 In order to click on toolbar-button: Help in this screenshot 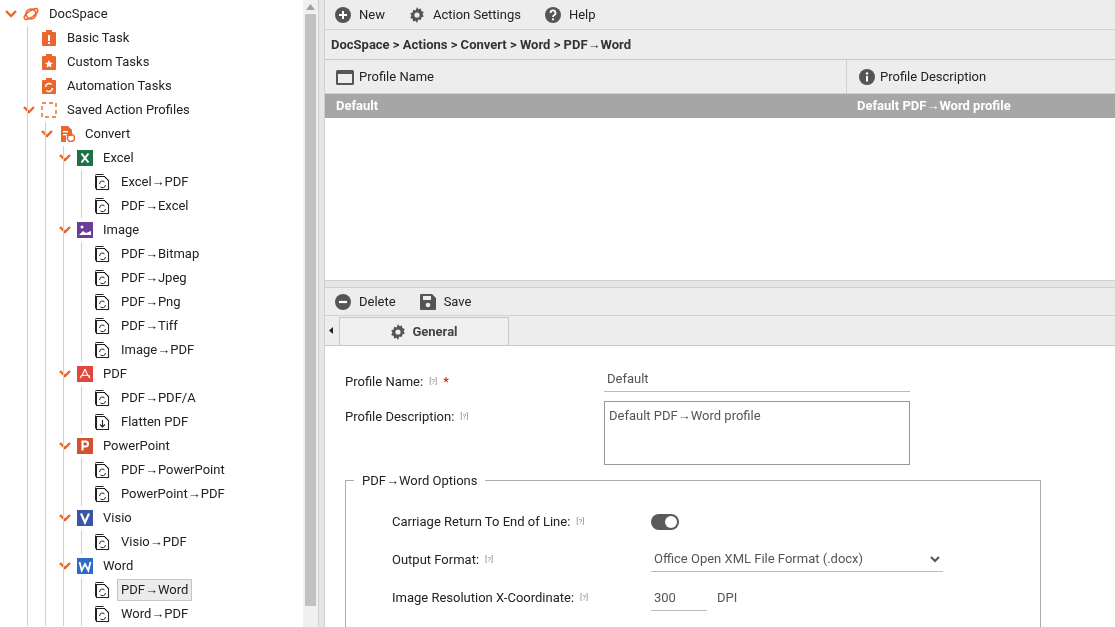, I will do `click(570, 14)`.